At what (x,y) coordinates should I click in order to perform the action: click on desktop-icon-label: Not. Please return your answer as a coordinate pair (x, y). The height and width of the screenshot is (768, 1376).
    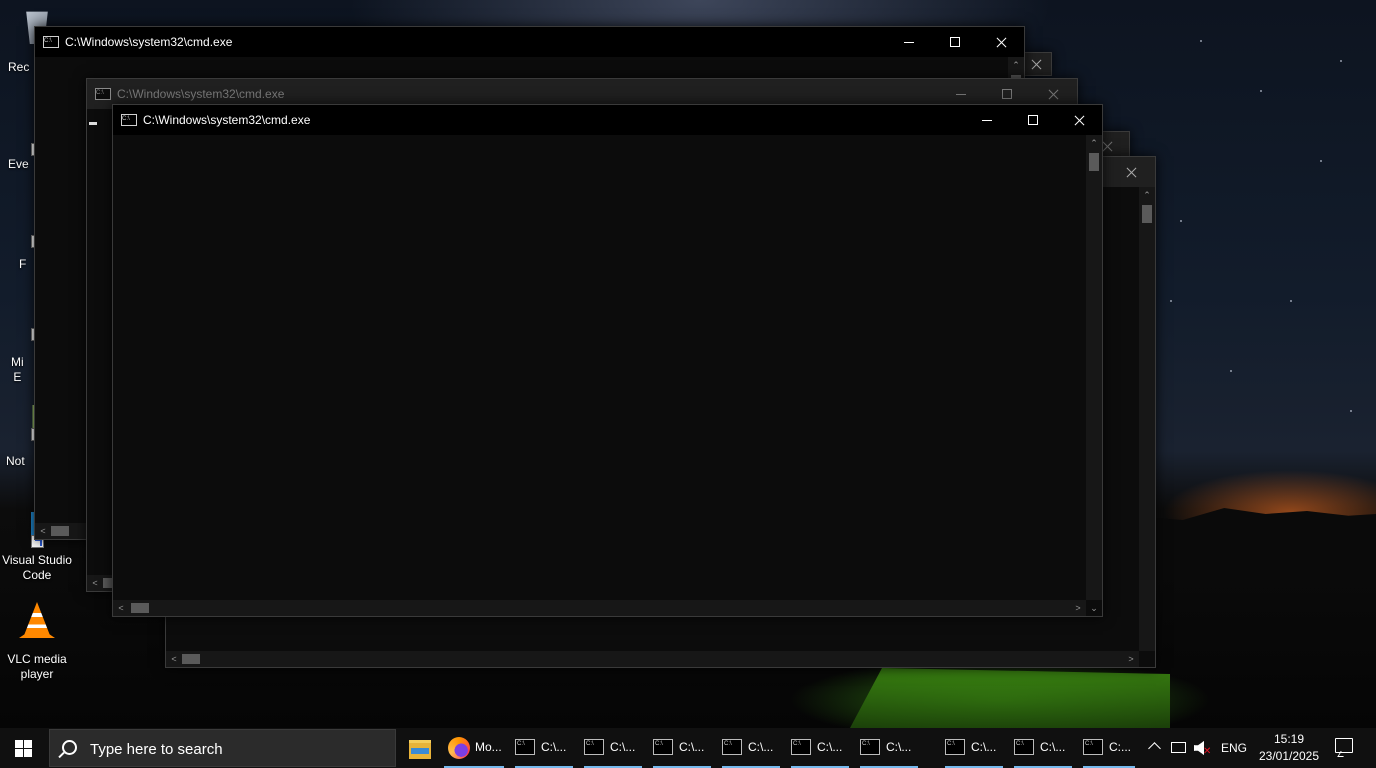
    Looking at the image, I should click on (15, 461).